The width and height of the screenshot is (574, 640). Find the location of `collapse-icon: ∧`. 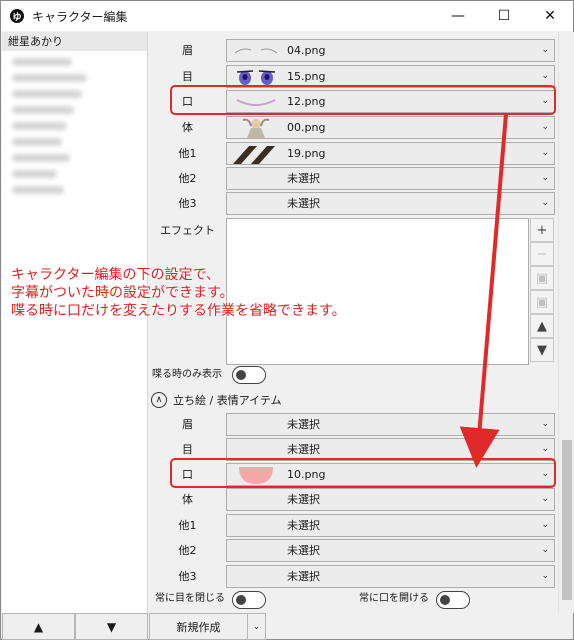

collapse-icon: ∧ is located at coordinates (159, 400).